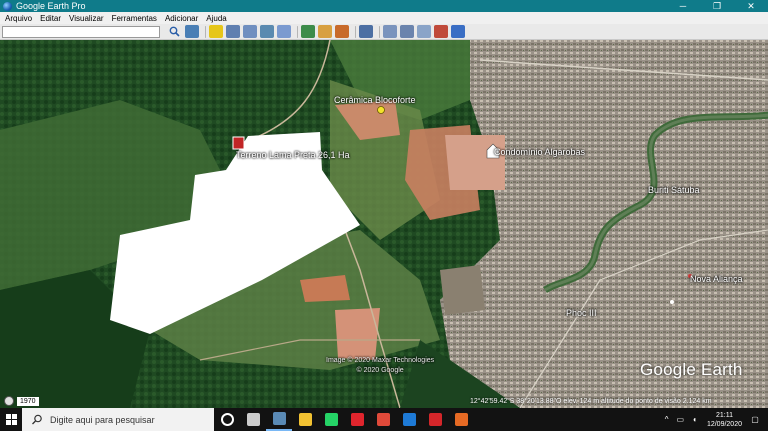  I want to click on google-earth-task-button, so click(279, 419).